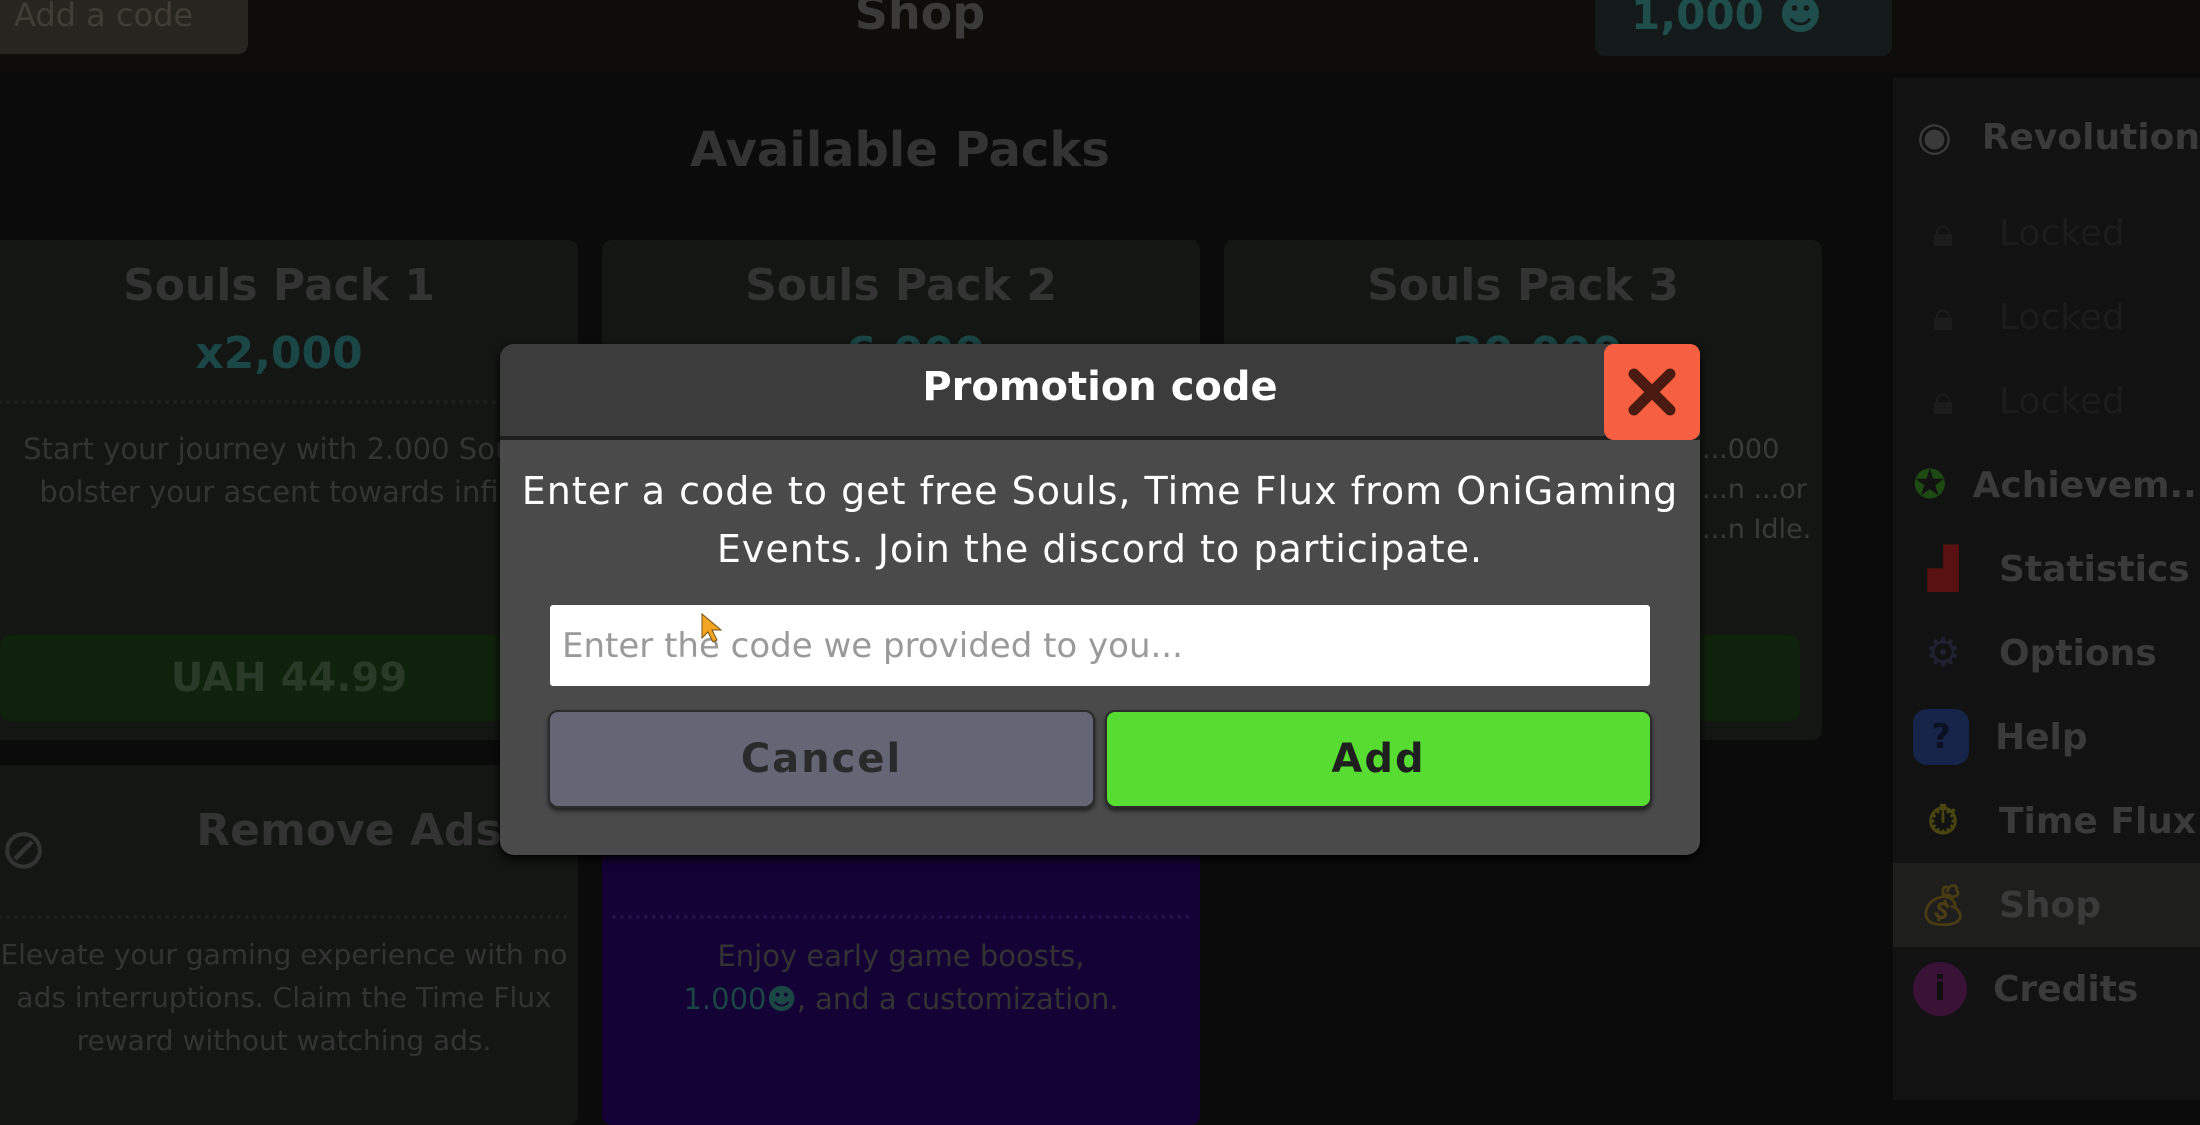 This screenshot has width=2200, height=1125. What do you see at coordinates (901, 285) in the screenshot?
I see `pack-title: Souls Pack 2` at bounding box center [901, 285].